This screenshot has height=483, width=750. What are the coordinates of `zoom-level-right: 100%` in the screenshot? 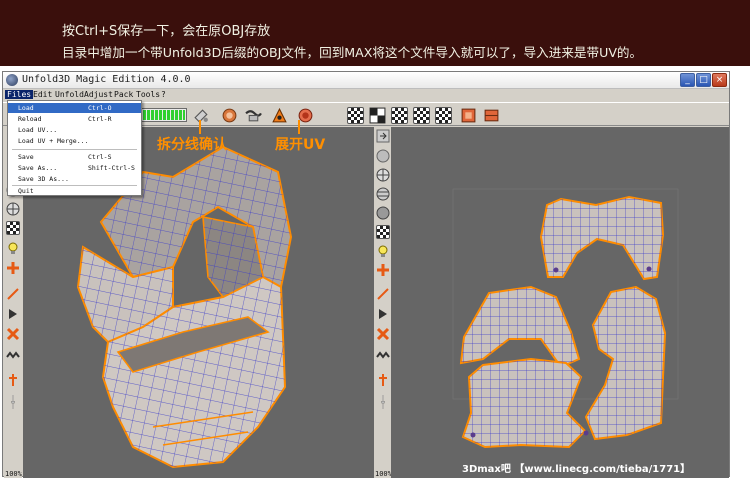 It's located at (383, 474).